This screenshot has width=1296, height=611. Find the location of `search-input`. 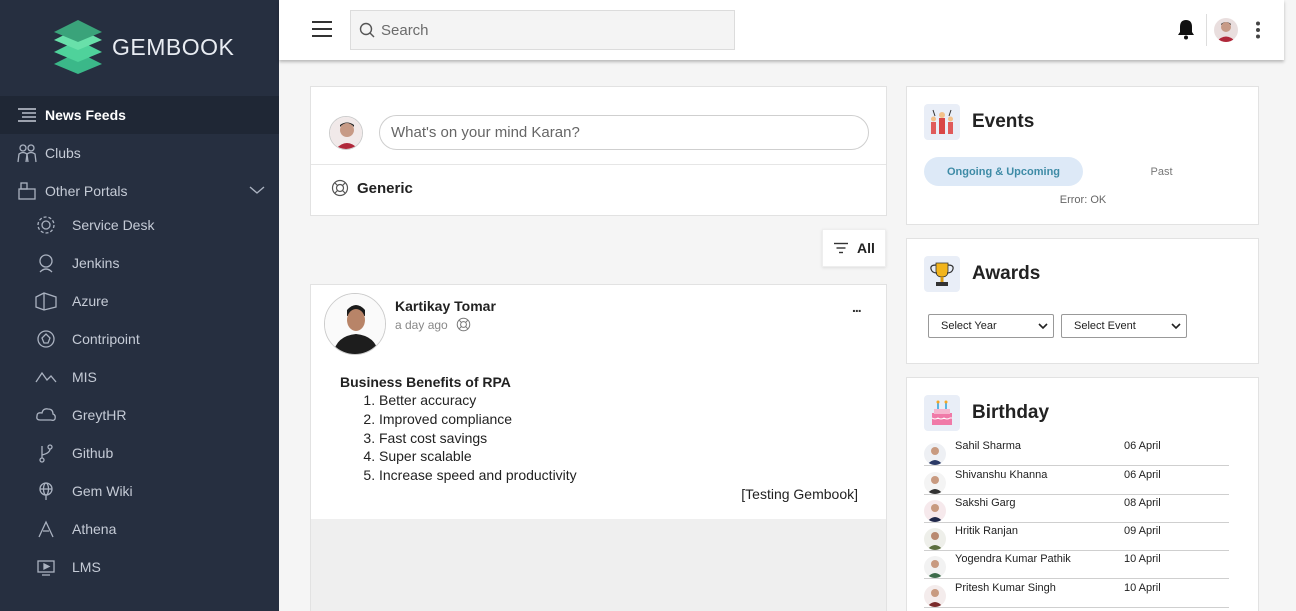

search-input is located at coordinates (551, 30).